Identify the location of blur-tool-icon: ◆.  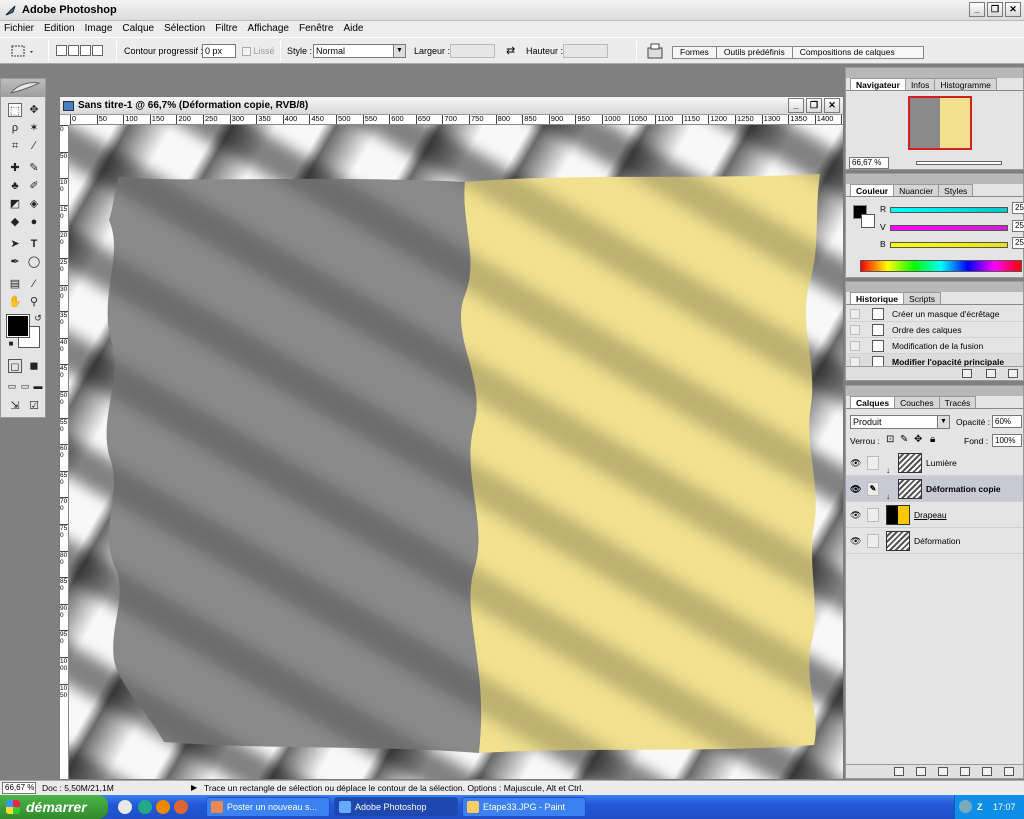
(15, 222).